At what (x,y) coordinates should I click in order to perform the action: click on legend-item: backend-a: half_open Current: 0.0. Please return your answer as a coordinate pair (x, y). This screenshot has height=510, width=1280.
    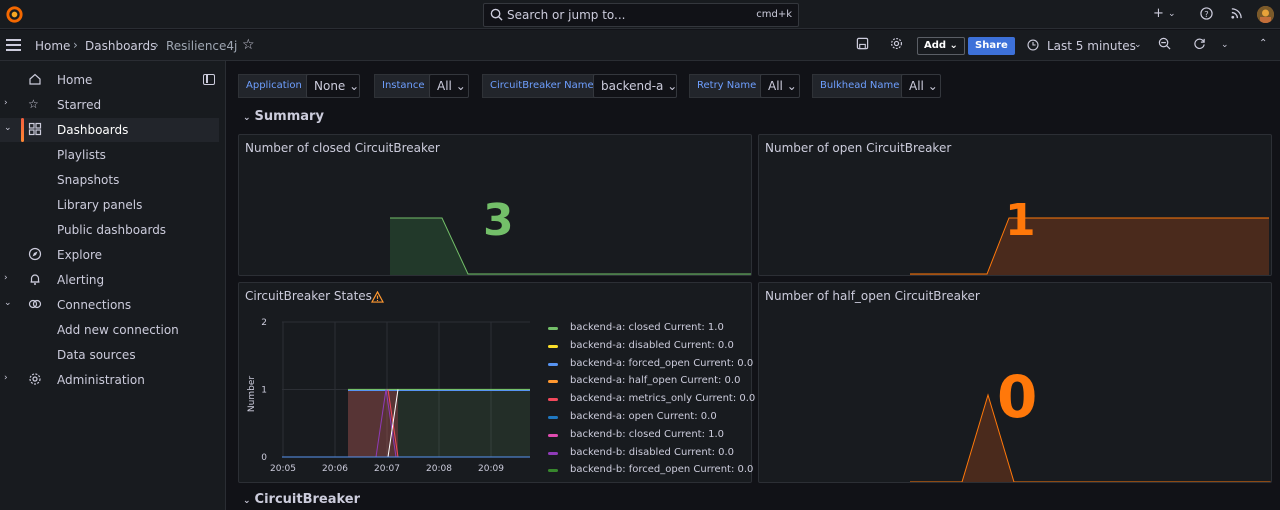
    Looking at the image, I should click on (648, 381).